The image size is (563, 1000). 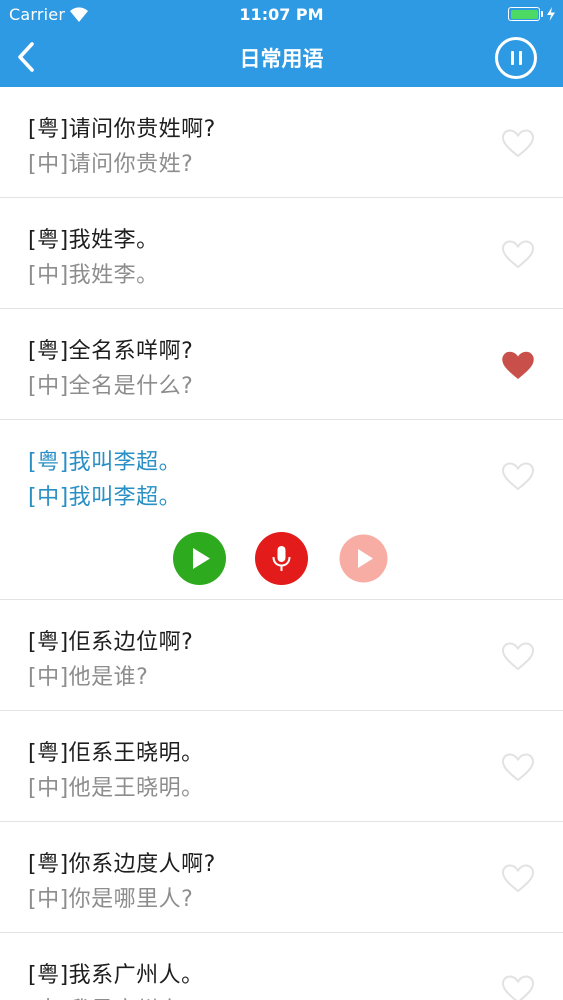 I want to click on phrase-row: [粤]请问你贵姓啊? [中]请问你贵姓?, so click(x=281, y=142).